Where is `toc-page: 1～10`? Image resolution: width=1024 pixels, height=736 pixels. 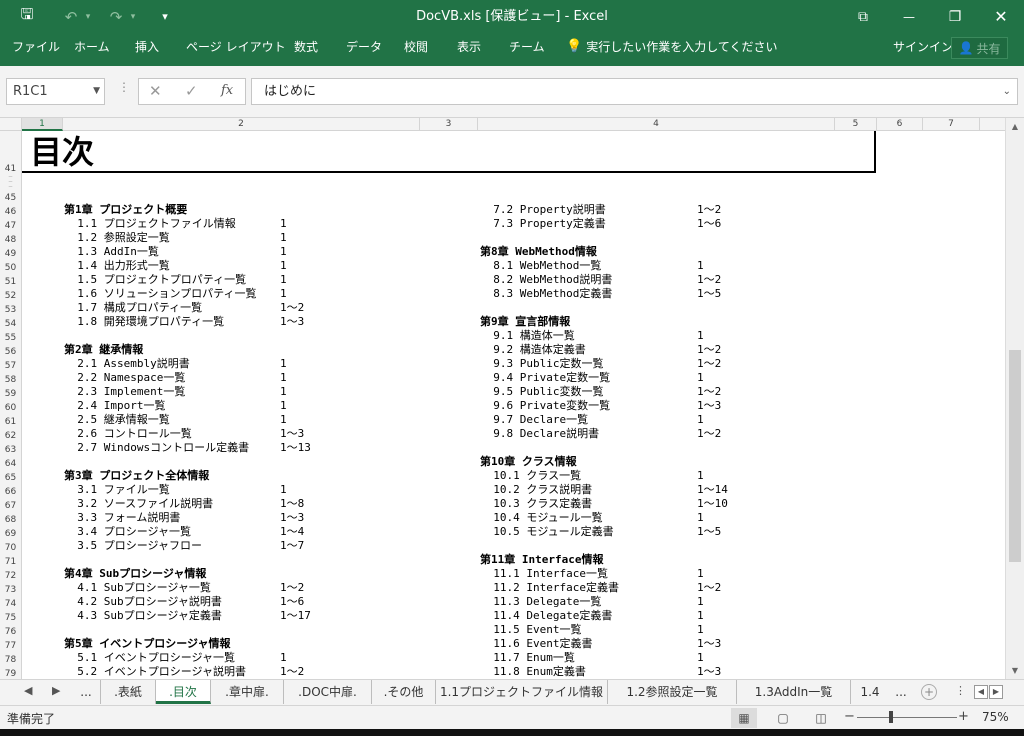 toc-page: 1～10 is located at coordinates (712, 504).